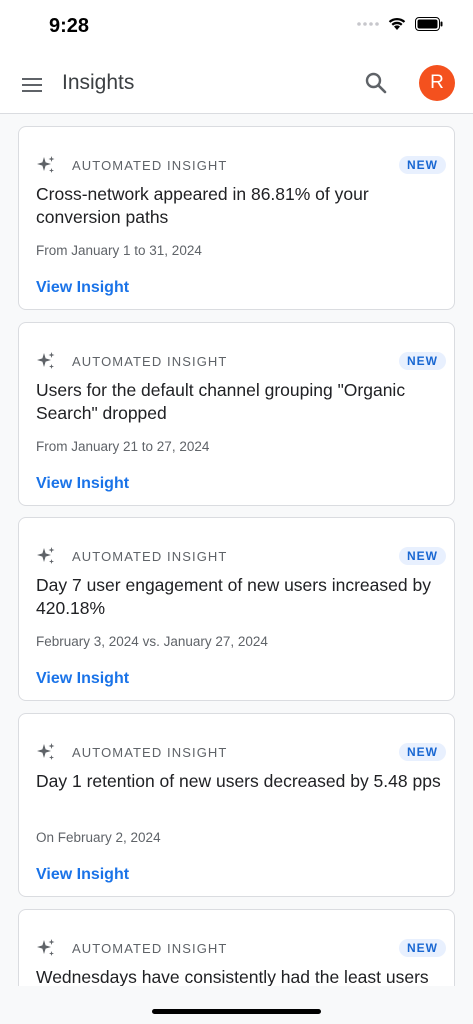 The height and width of the screenshot is (1024, 473). Describe the element at coordinates (397, 23) in the screenshot. I see `wifi-icon` at that location.